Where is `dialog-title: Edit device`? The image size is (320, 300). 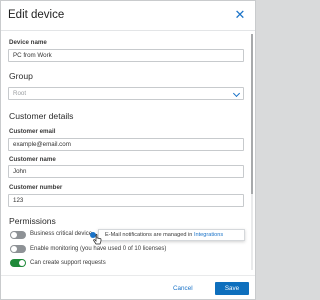 dialog-title: Edit device is located at coordinates (36, 15).